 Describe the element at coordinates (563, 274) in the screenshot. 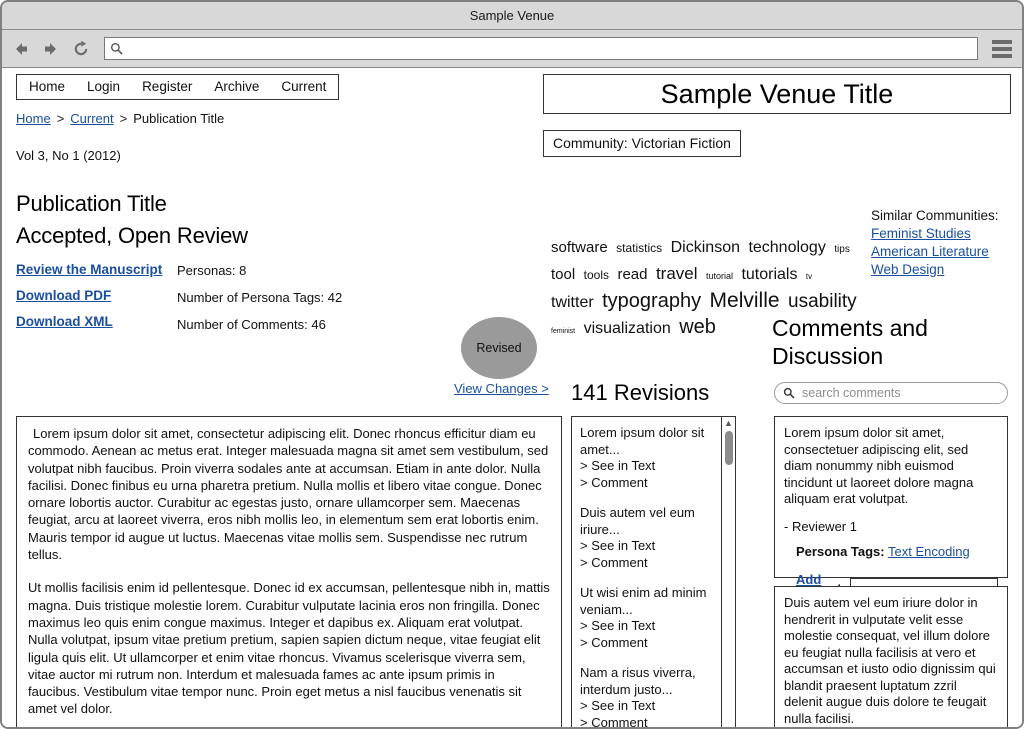

I see `tag-tool: tool` at that location.